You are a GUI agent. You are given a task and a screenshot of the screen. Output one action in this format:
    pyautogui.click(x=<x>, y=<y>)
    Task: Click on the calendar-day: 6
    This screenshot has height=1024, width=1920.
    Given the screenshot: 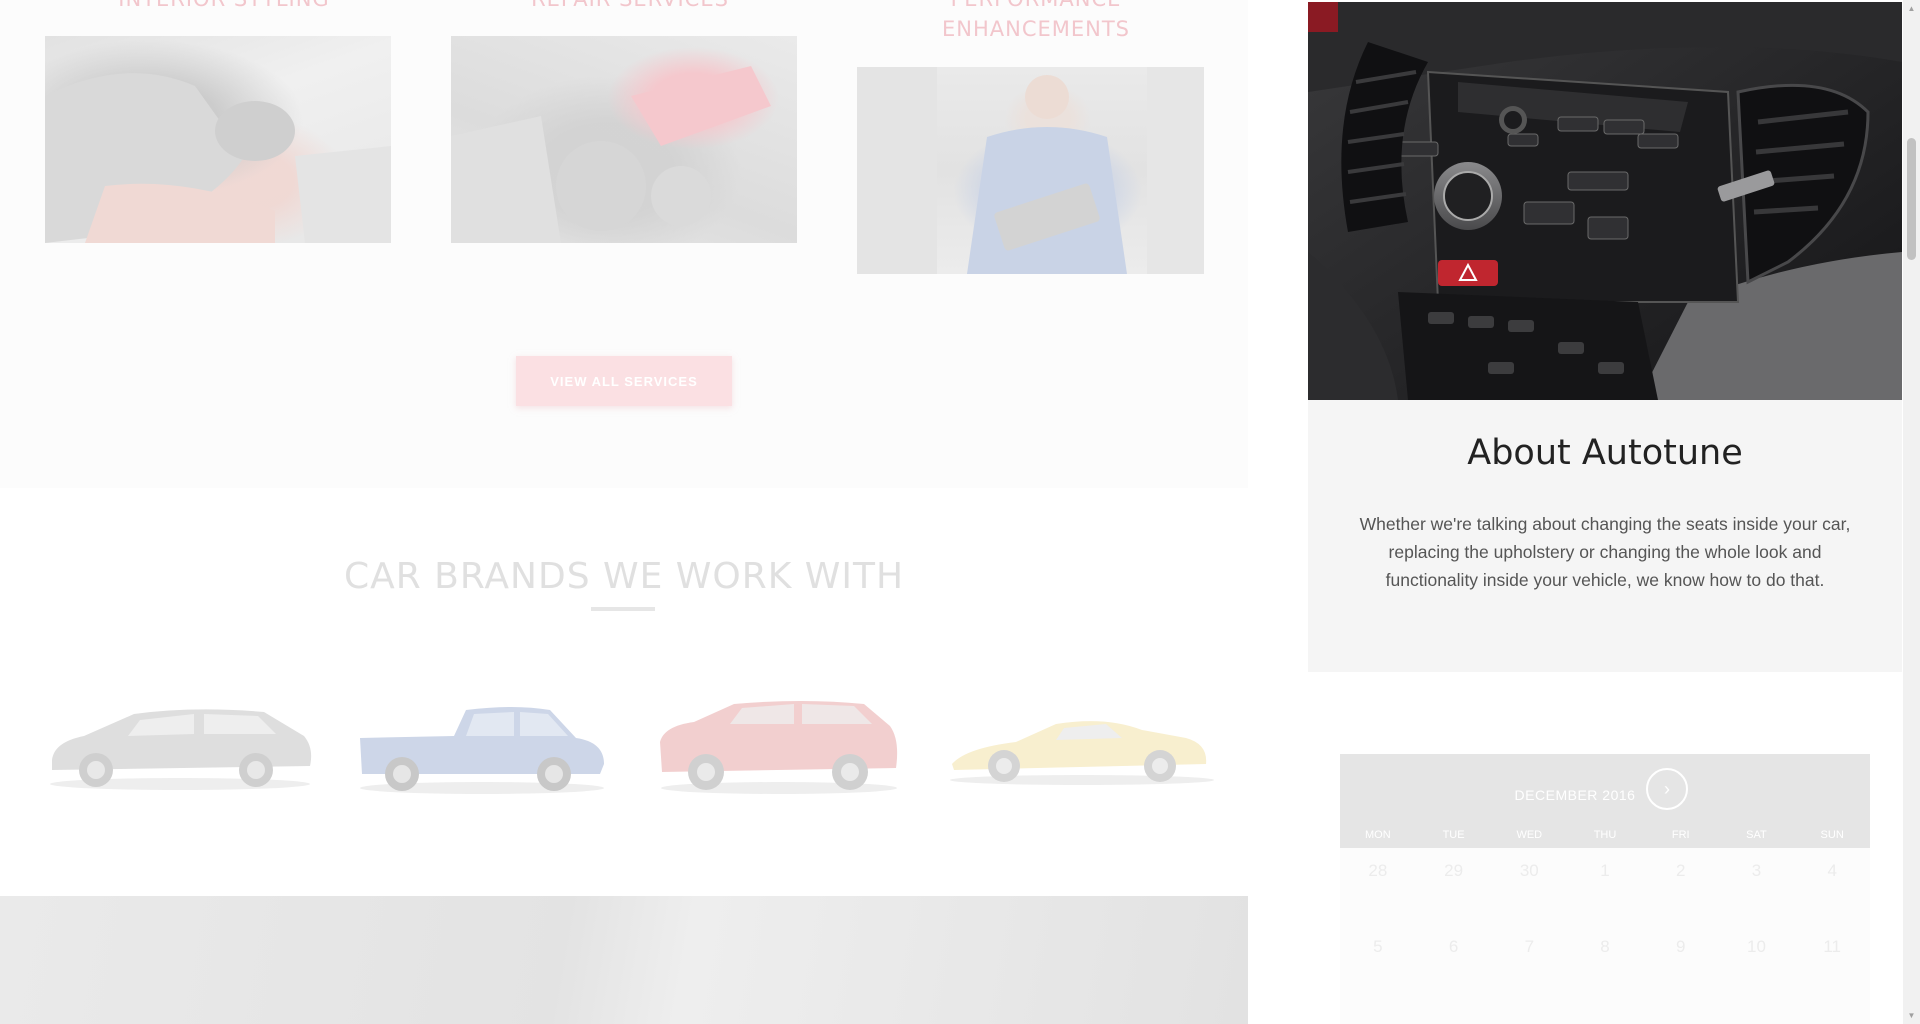 What is the action you would take?
    pyautogui.click(x=1454, y=962)
    